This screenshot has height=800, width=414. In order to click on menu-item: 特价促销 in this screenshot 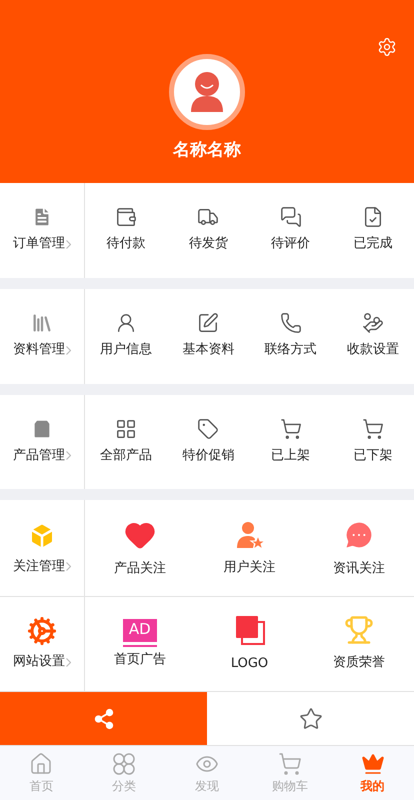, I will do `click(208, 442)`.